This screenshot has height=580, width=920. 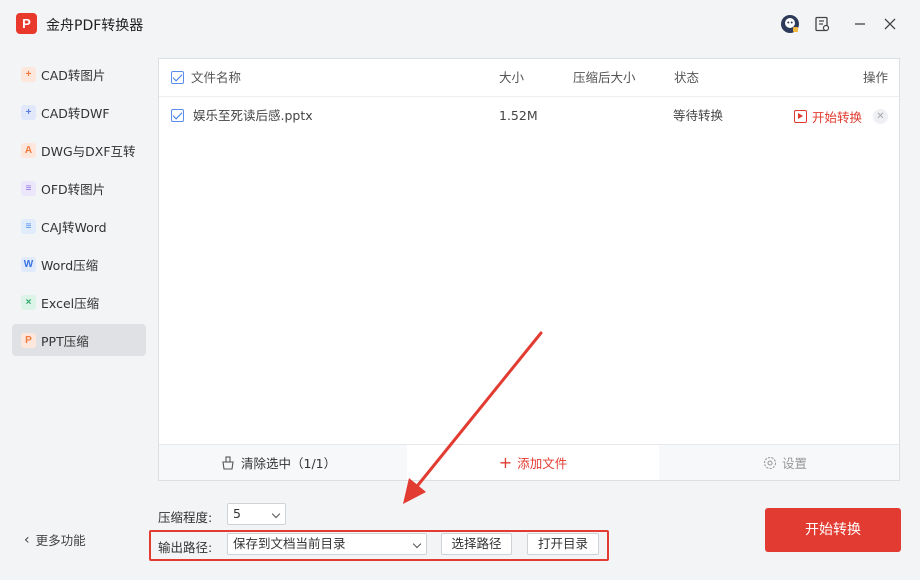 What do you see at coordinates (289, 543) in the screenshot?
I see `output-path-value: 保存到文档当前目录` at bounding box center [289, 543].